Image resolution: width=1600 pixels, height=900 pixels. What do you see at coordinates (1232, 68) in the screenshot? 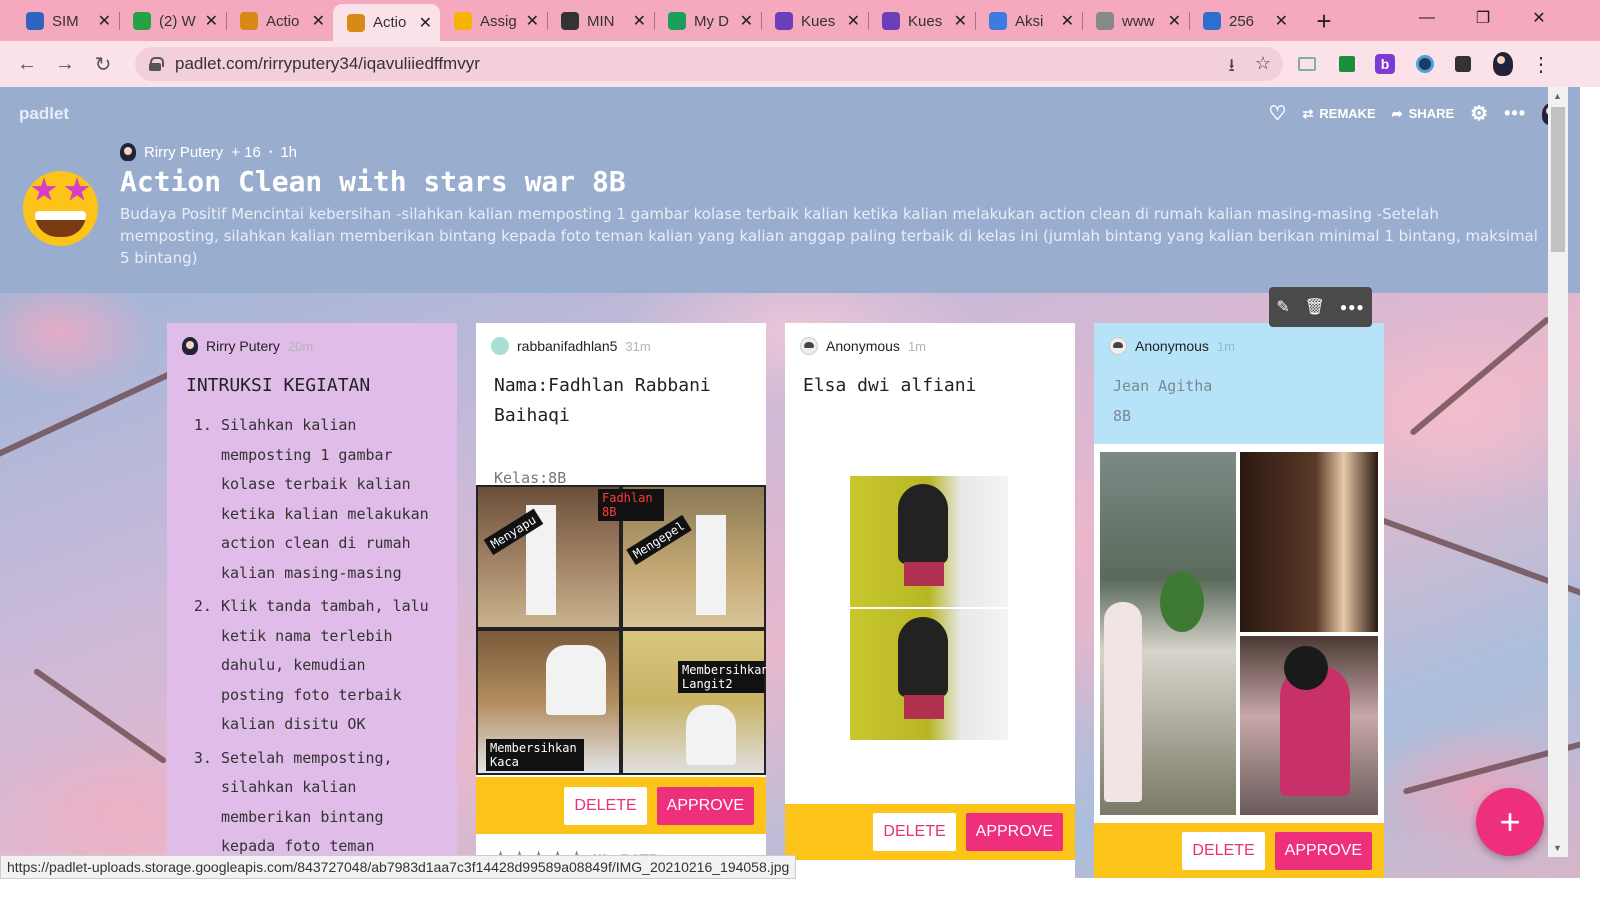
I see `install-icon: ⭳` at bounding box center [1232, 68].